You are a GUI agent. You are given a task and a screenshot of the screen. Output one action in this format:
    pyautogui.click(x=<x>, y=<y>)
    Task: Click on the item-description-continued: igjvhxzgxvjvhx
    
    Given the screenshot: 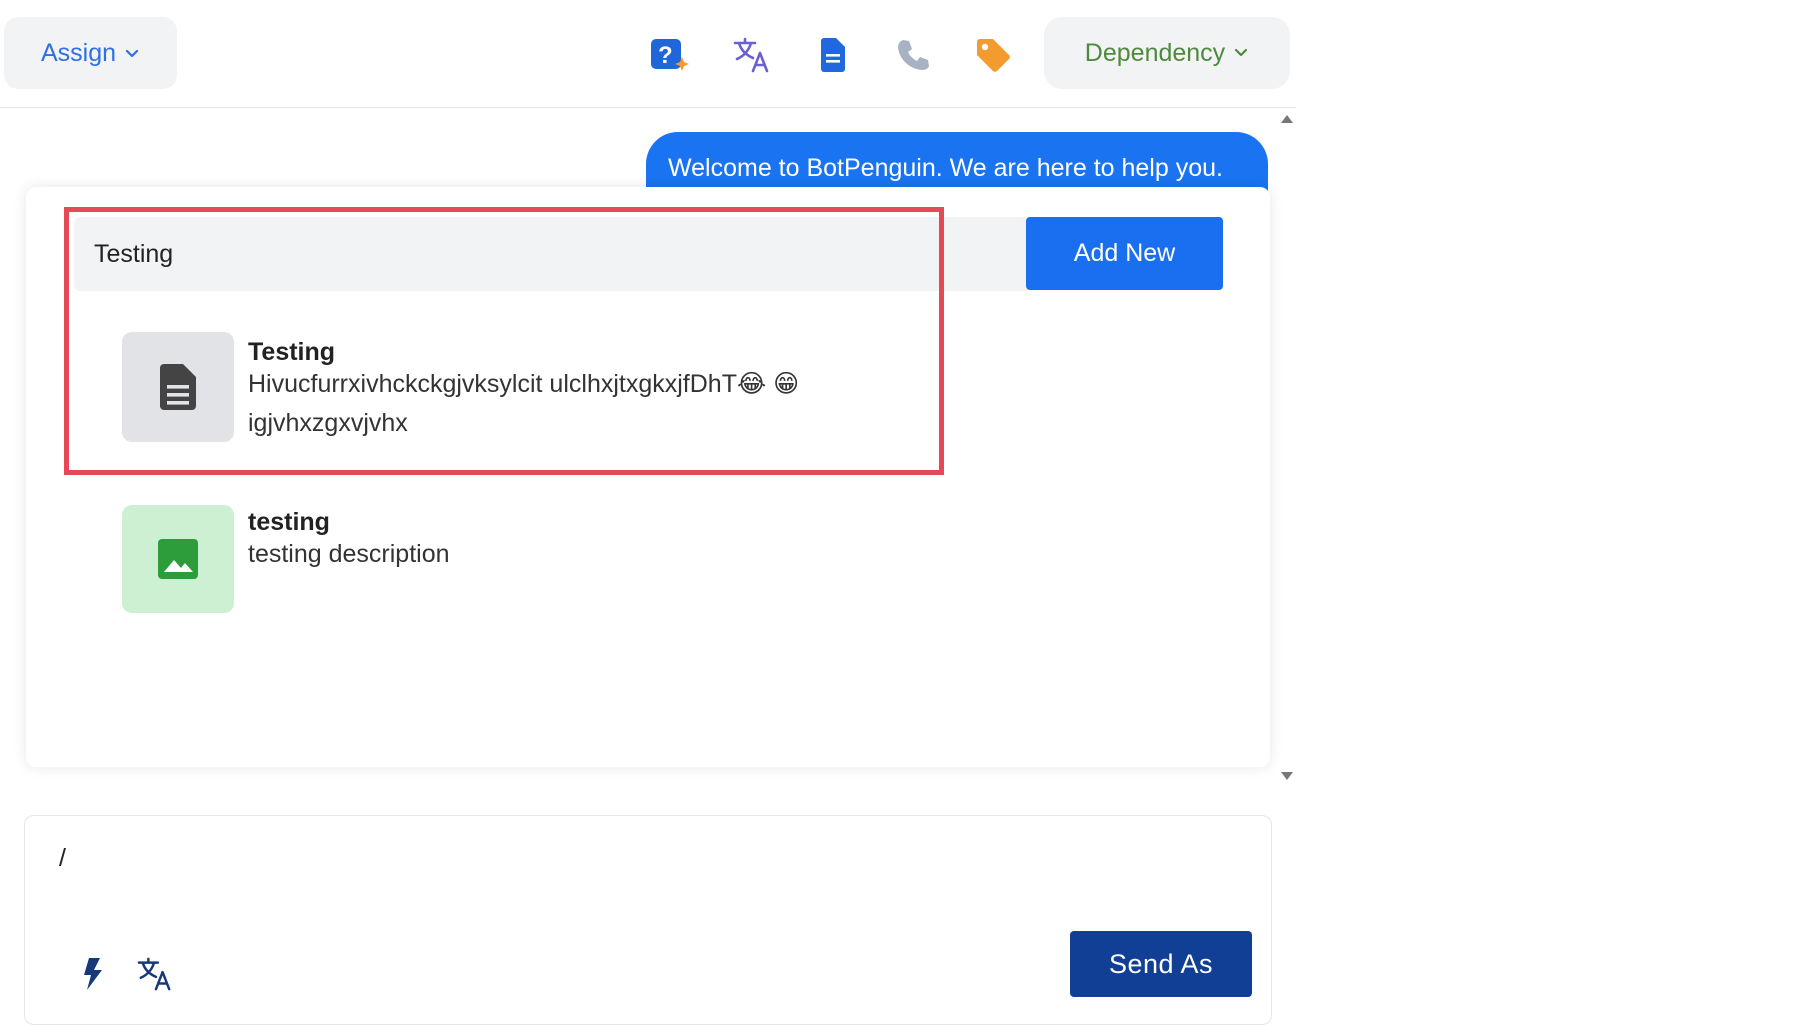 What is the action you would take?
    pyautogui.click(x=328, y=423)
    